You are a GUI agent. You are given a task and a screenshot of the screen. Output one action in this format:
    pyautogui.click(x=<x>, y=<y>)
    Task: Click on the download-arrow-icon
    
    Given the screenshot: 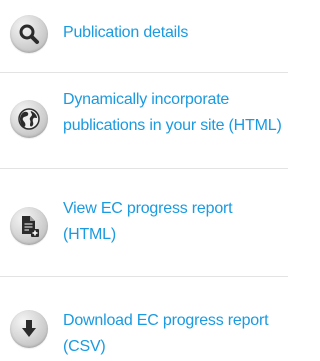 What is the action you would take?
    pyautogui.click(x=29, y=329)
    